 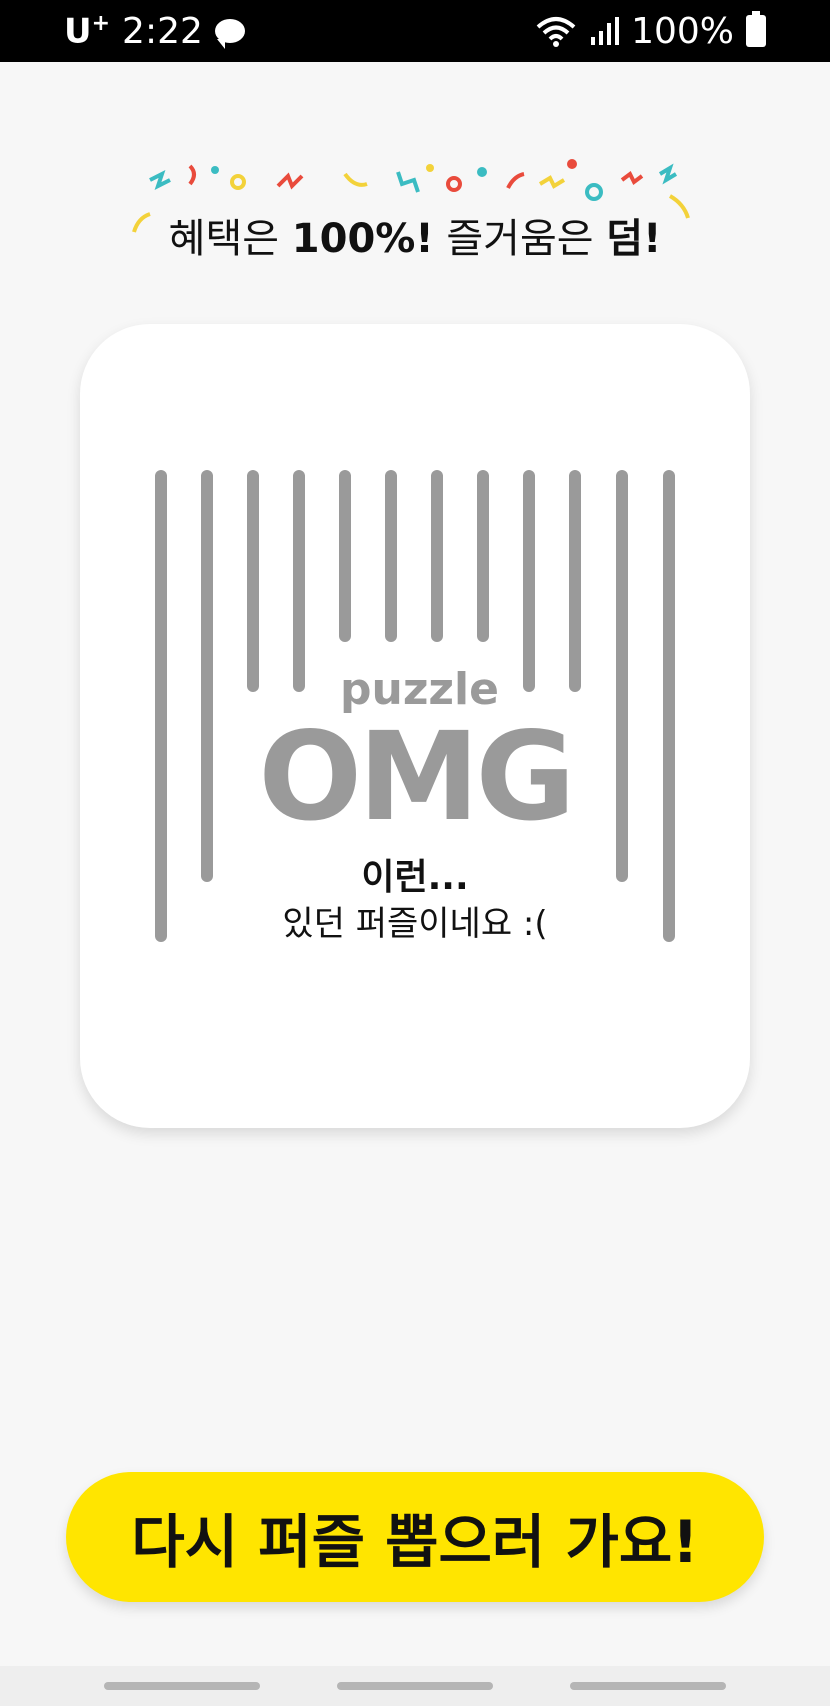 I want to click on wifi-icon, so click(x=556, y=32).